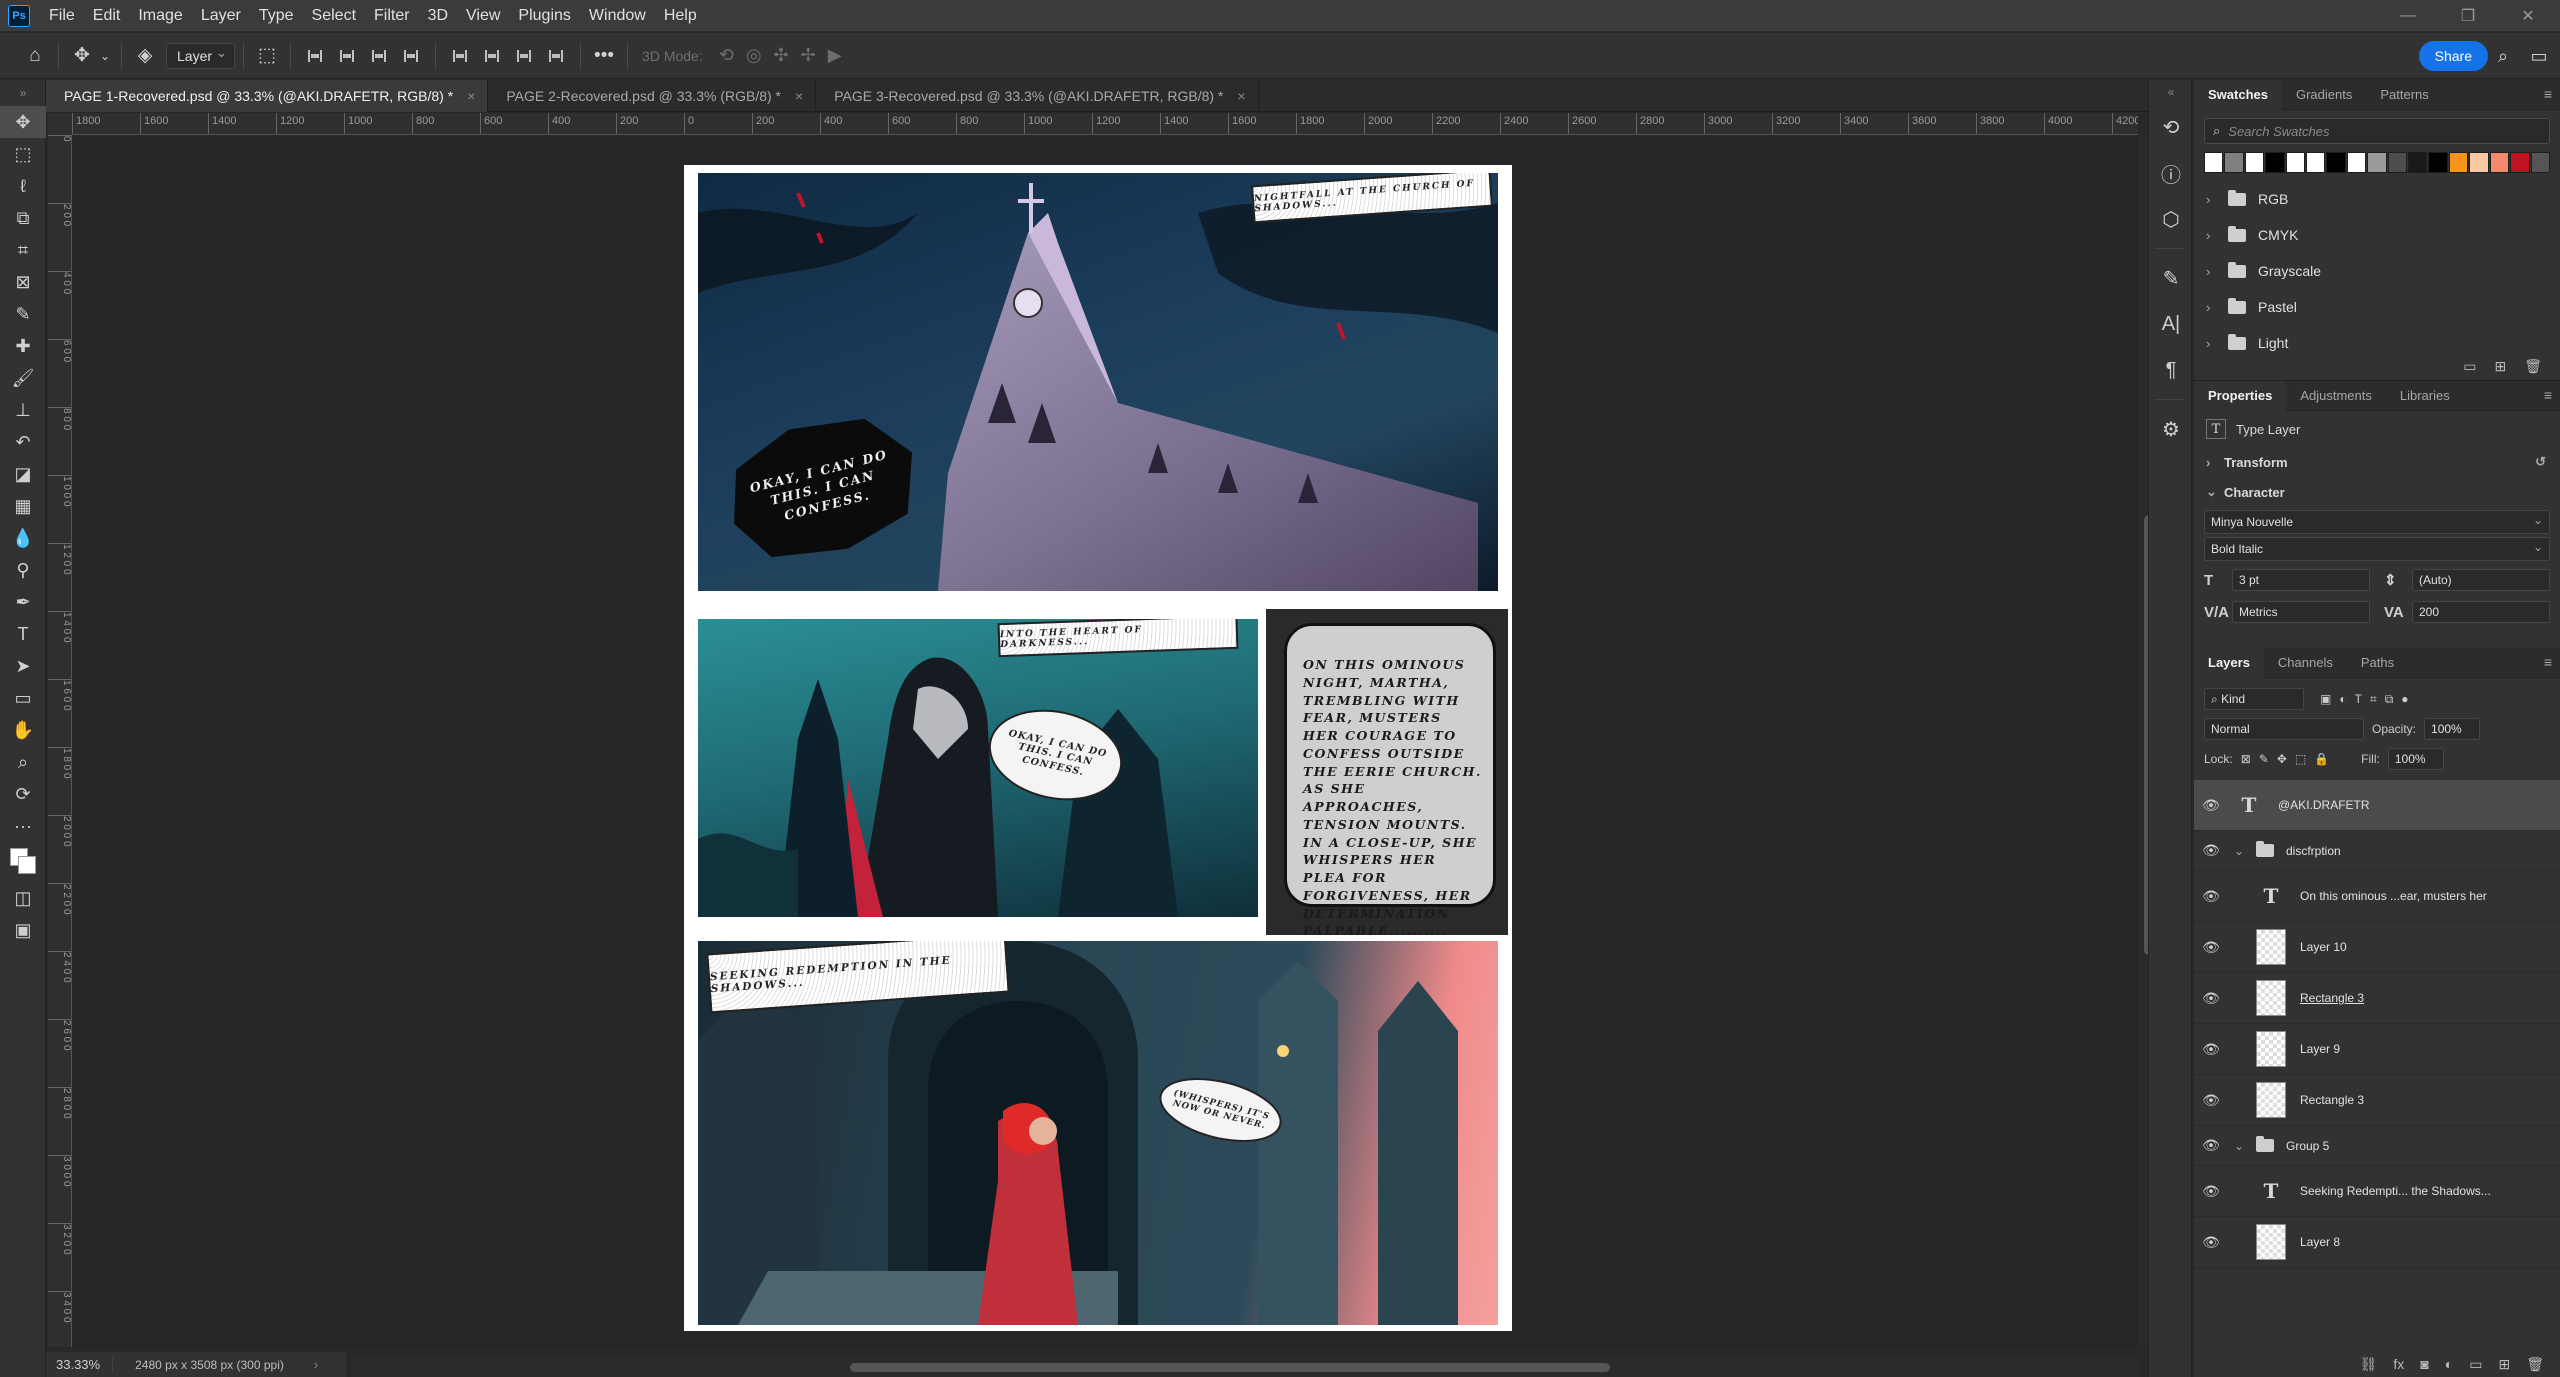 This screenshot has width=2560, height=1377. I want to click on filter-toggle-icon: ●, so click(2404, 699).